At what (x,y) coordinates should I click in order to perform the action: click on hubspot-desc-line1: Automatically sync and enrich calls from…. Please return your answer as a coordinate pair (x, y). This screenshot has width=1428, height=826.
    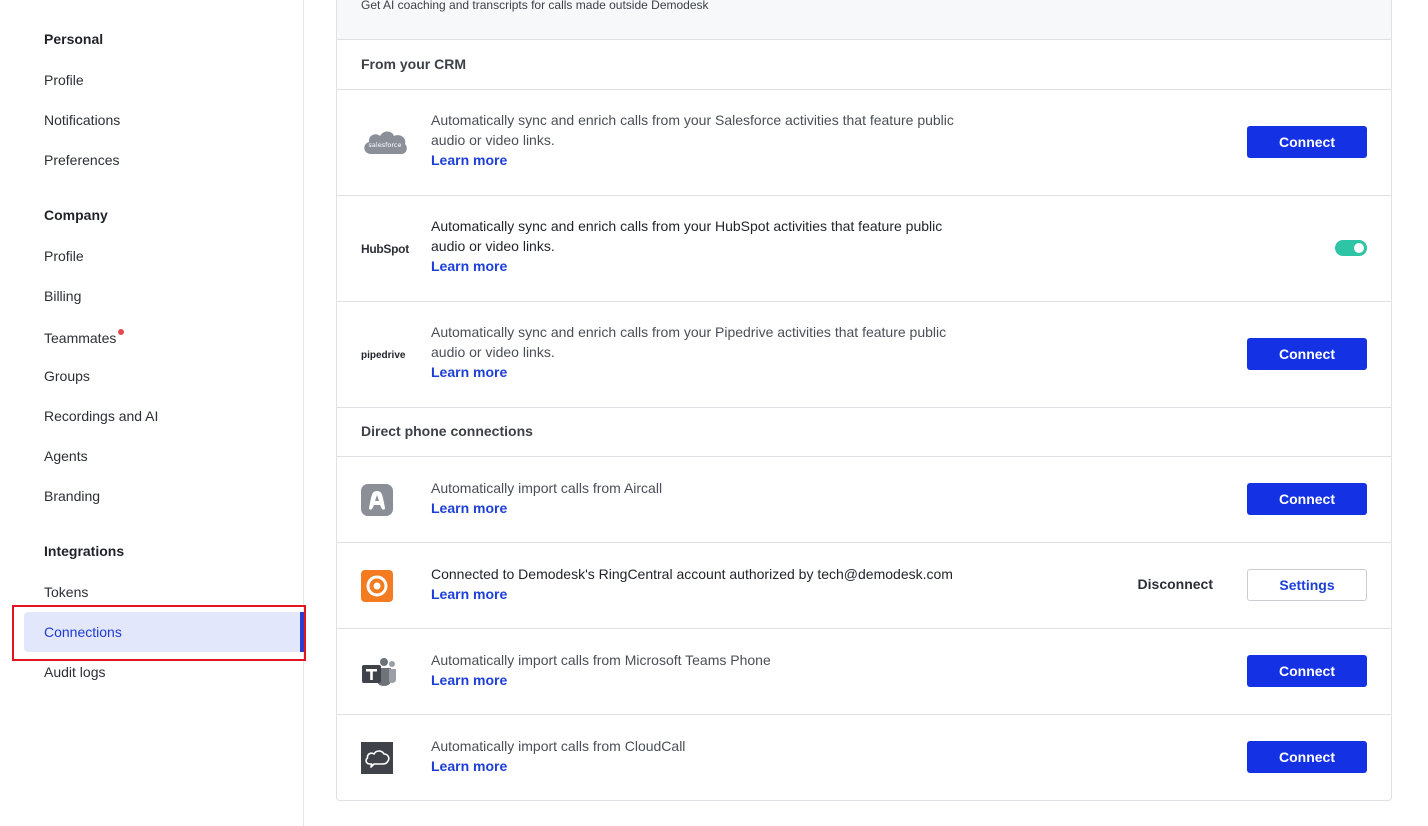
    Looking at the image, I should click on (687, 226).